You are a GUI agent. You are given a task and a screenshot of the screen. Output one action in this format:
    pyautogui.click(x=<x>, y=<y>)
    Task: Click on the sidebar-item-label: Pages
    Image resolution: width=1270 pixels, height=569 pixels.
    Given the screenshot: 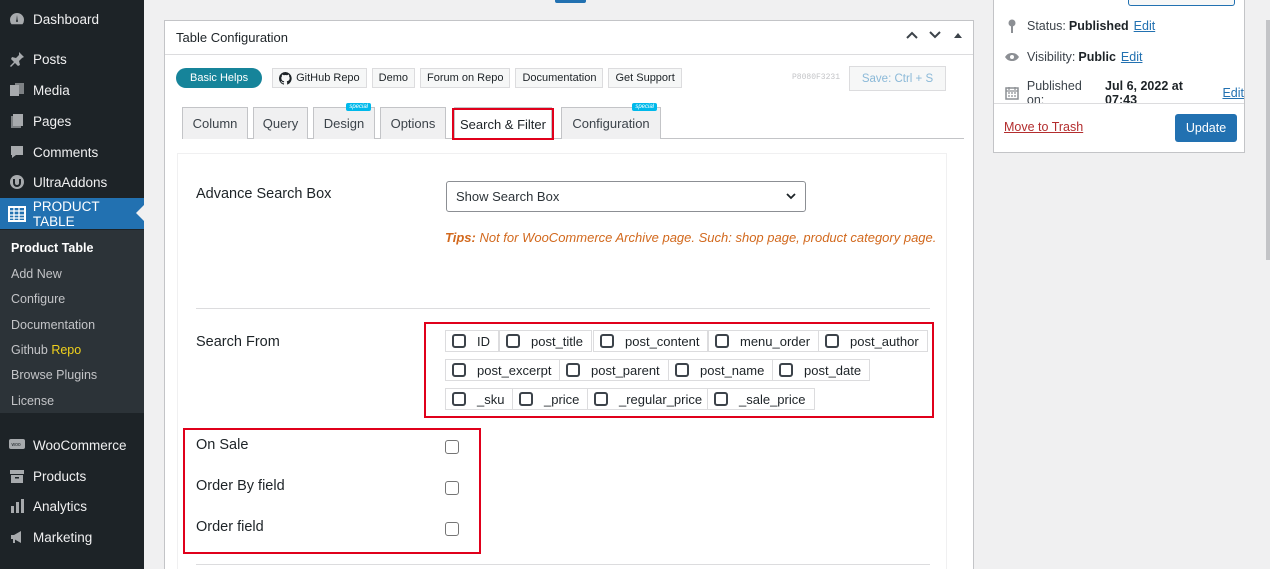 What is the action you would take?
    pyautogui.click(x=52, y=121)
    